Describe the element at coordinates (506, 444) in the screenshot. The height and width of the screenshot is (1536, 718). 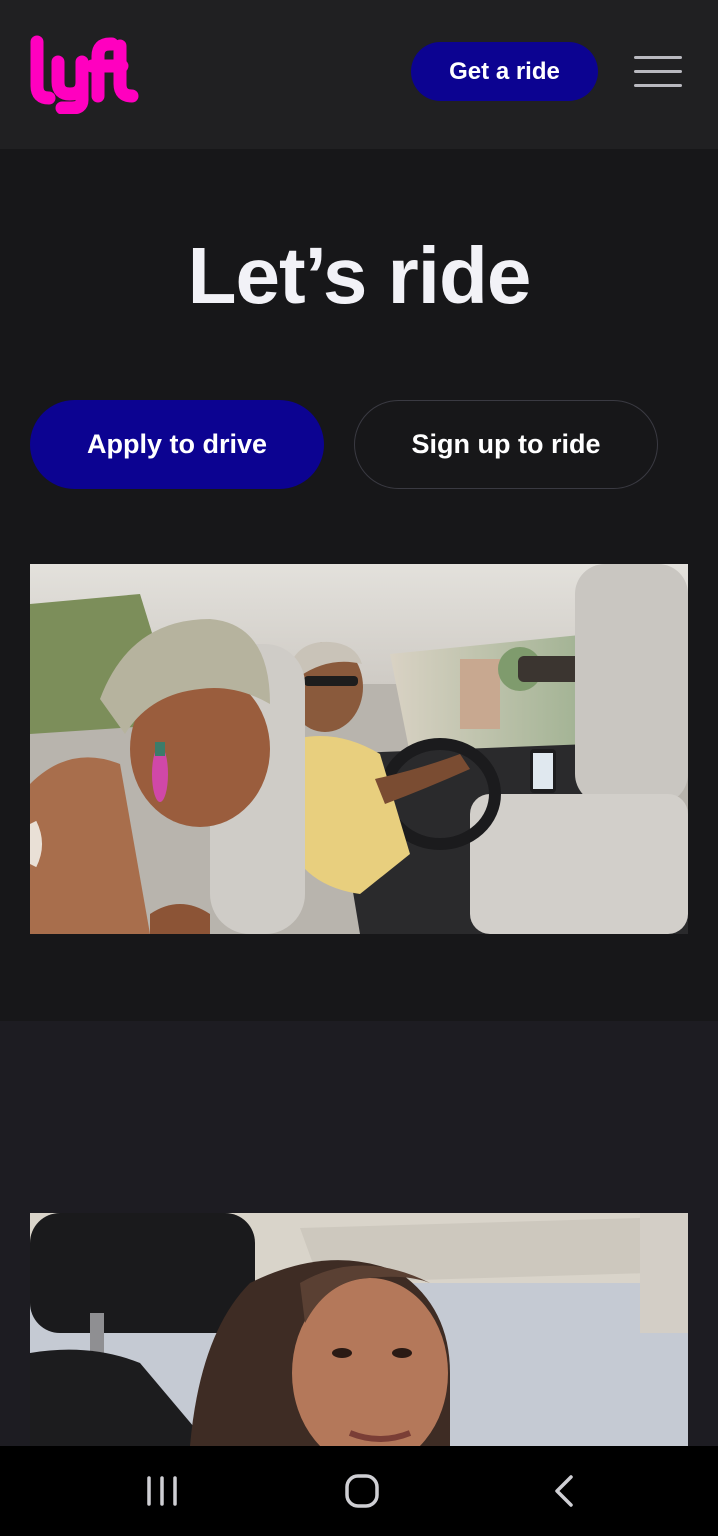
I see `sign-up-to-ride-button: Sign up to ride` at that location.